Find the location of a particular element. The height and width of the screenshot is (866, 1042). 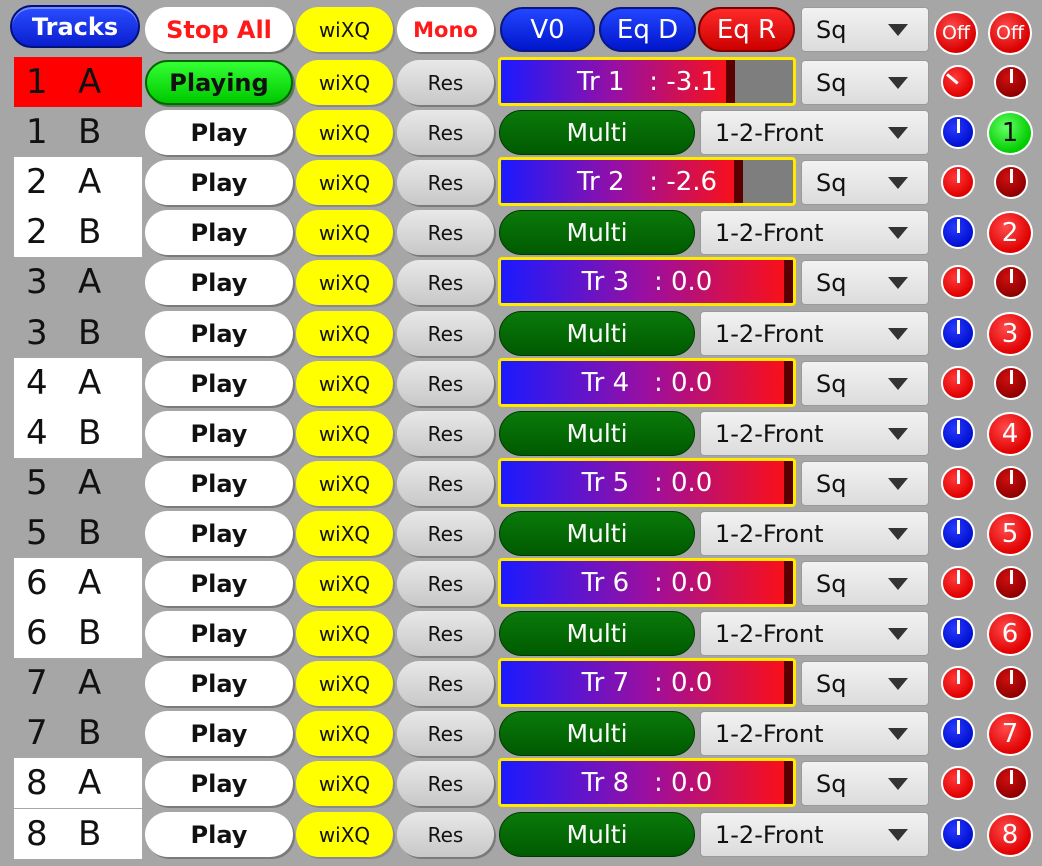

v0-button: V0 is located at coordinates (547, 29).